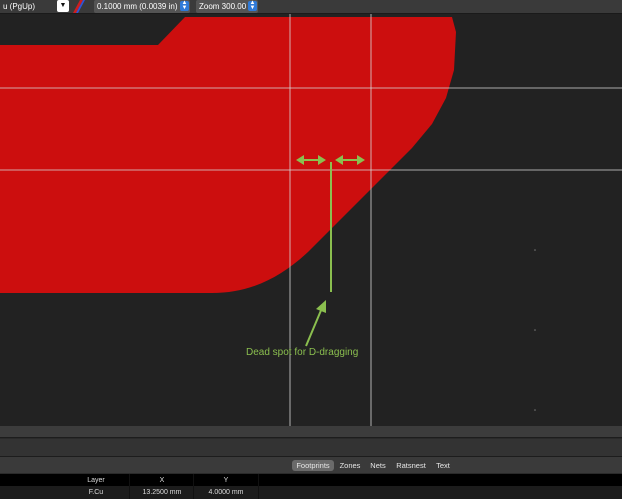  What do you see at coordinates (443, 465) in the screenshot?
I see `tab-text: Text` at bounding box center [443, 465].